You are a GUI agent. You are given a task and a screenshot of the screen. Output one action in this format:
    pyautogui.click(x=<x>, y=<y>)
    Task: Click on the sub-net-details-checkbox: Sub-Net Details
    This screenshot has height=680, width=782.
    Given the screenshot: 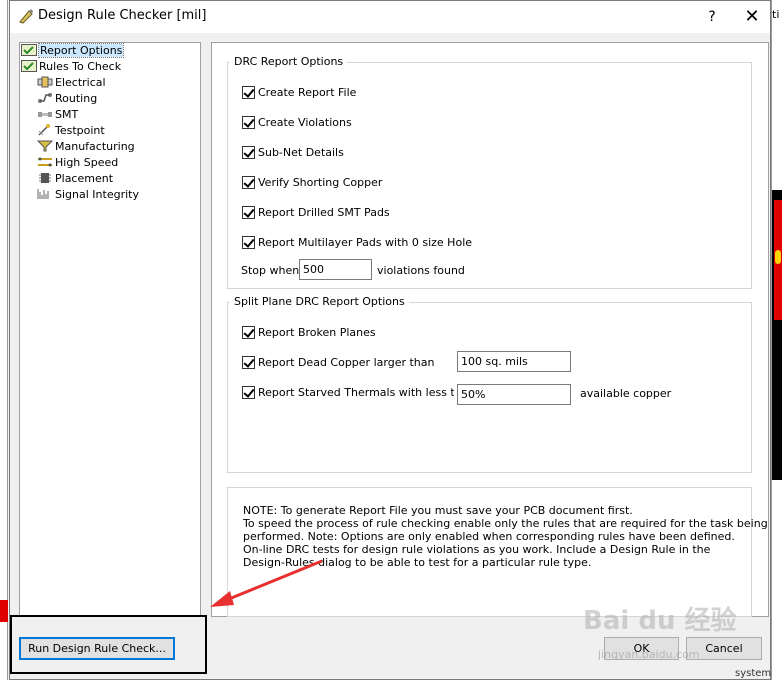 What is the action you would take?
    pyautogui.click(x=293, y=153)
    